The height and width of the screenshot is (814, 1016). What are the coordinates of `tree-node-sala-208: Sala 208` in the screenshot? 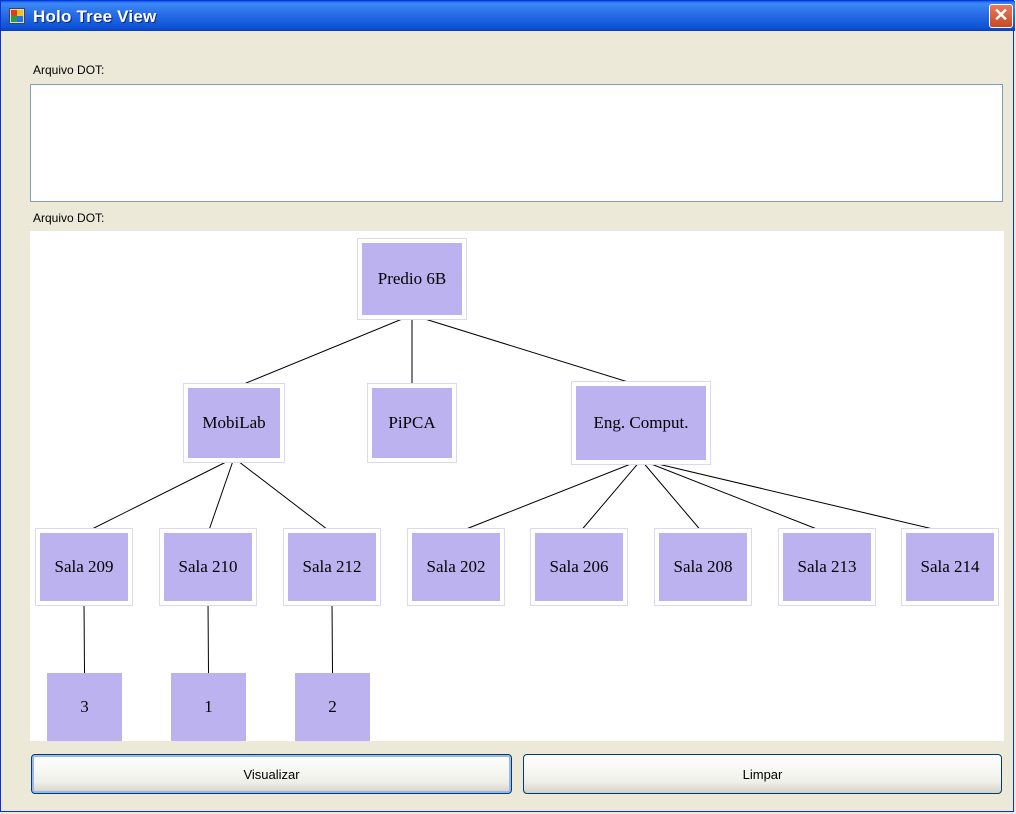 It's located at (703, 567).